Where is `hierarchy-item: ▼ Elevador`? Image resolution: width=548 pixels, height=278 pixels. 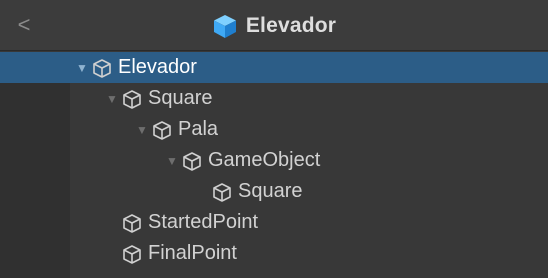 hierarchy-item: ▼ Elevador is located at coordinates (274, 67).